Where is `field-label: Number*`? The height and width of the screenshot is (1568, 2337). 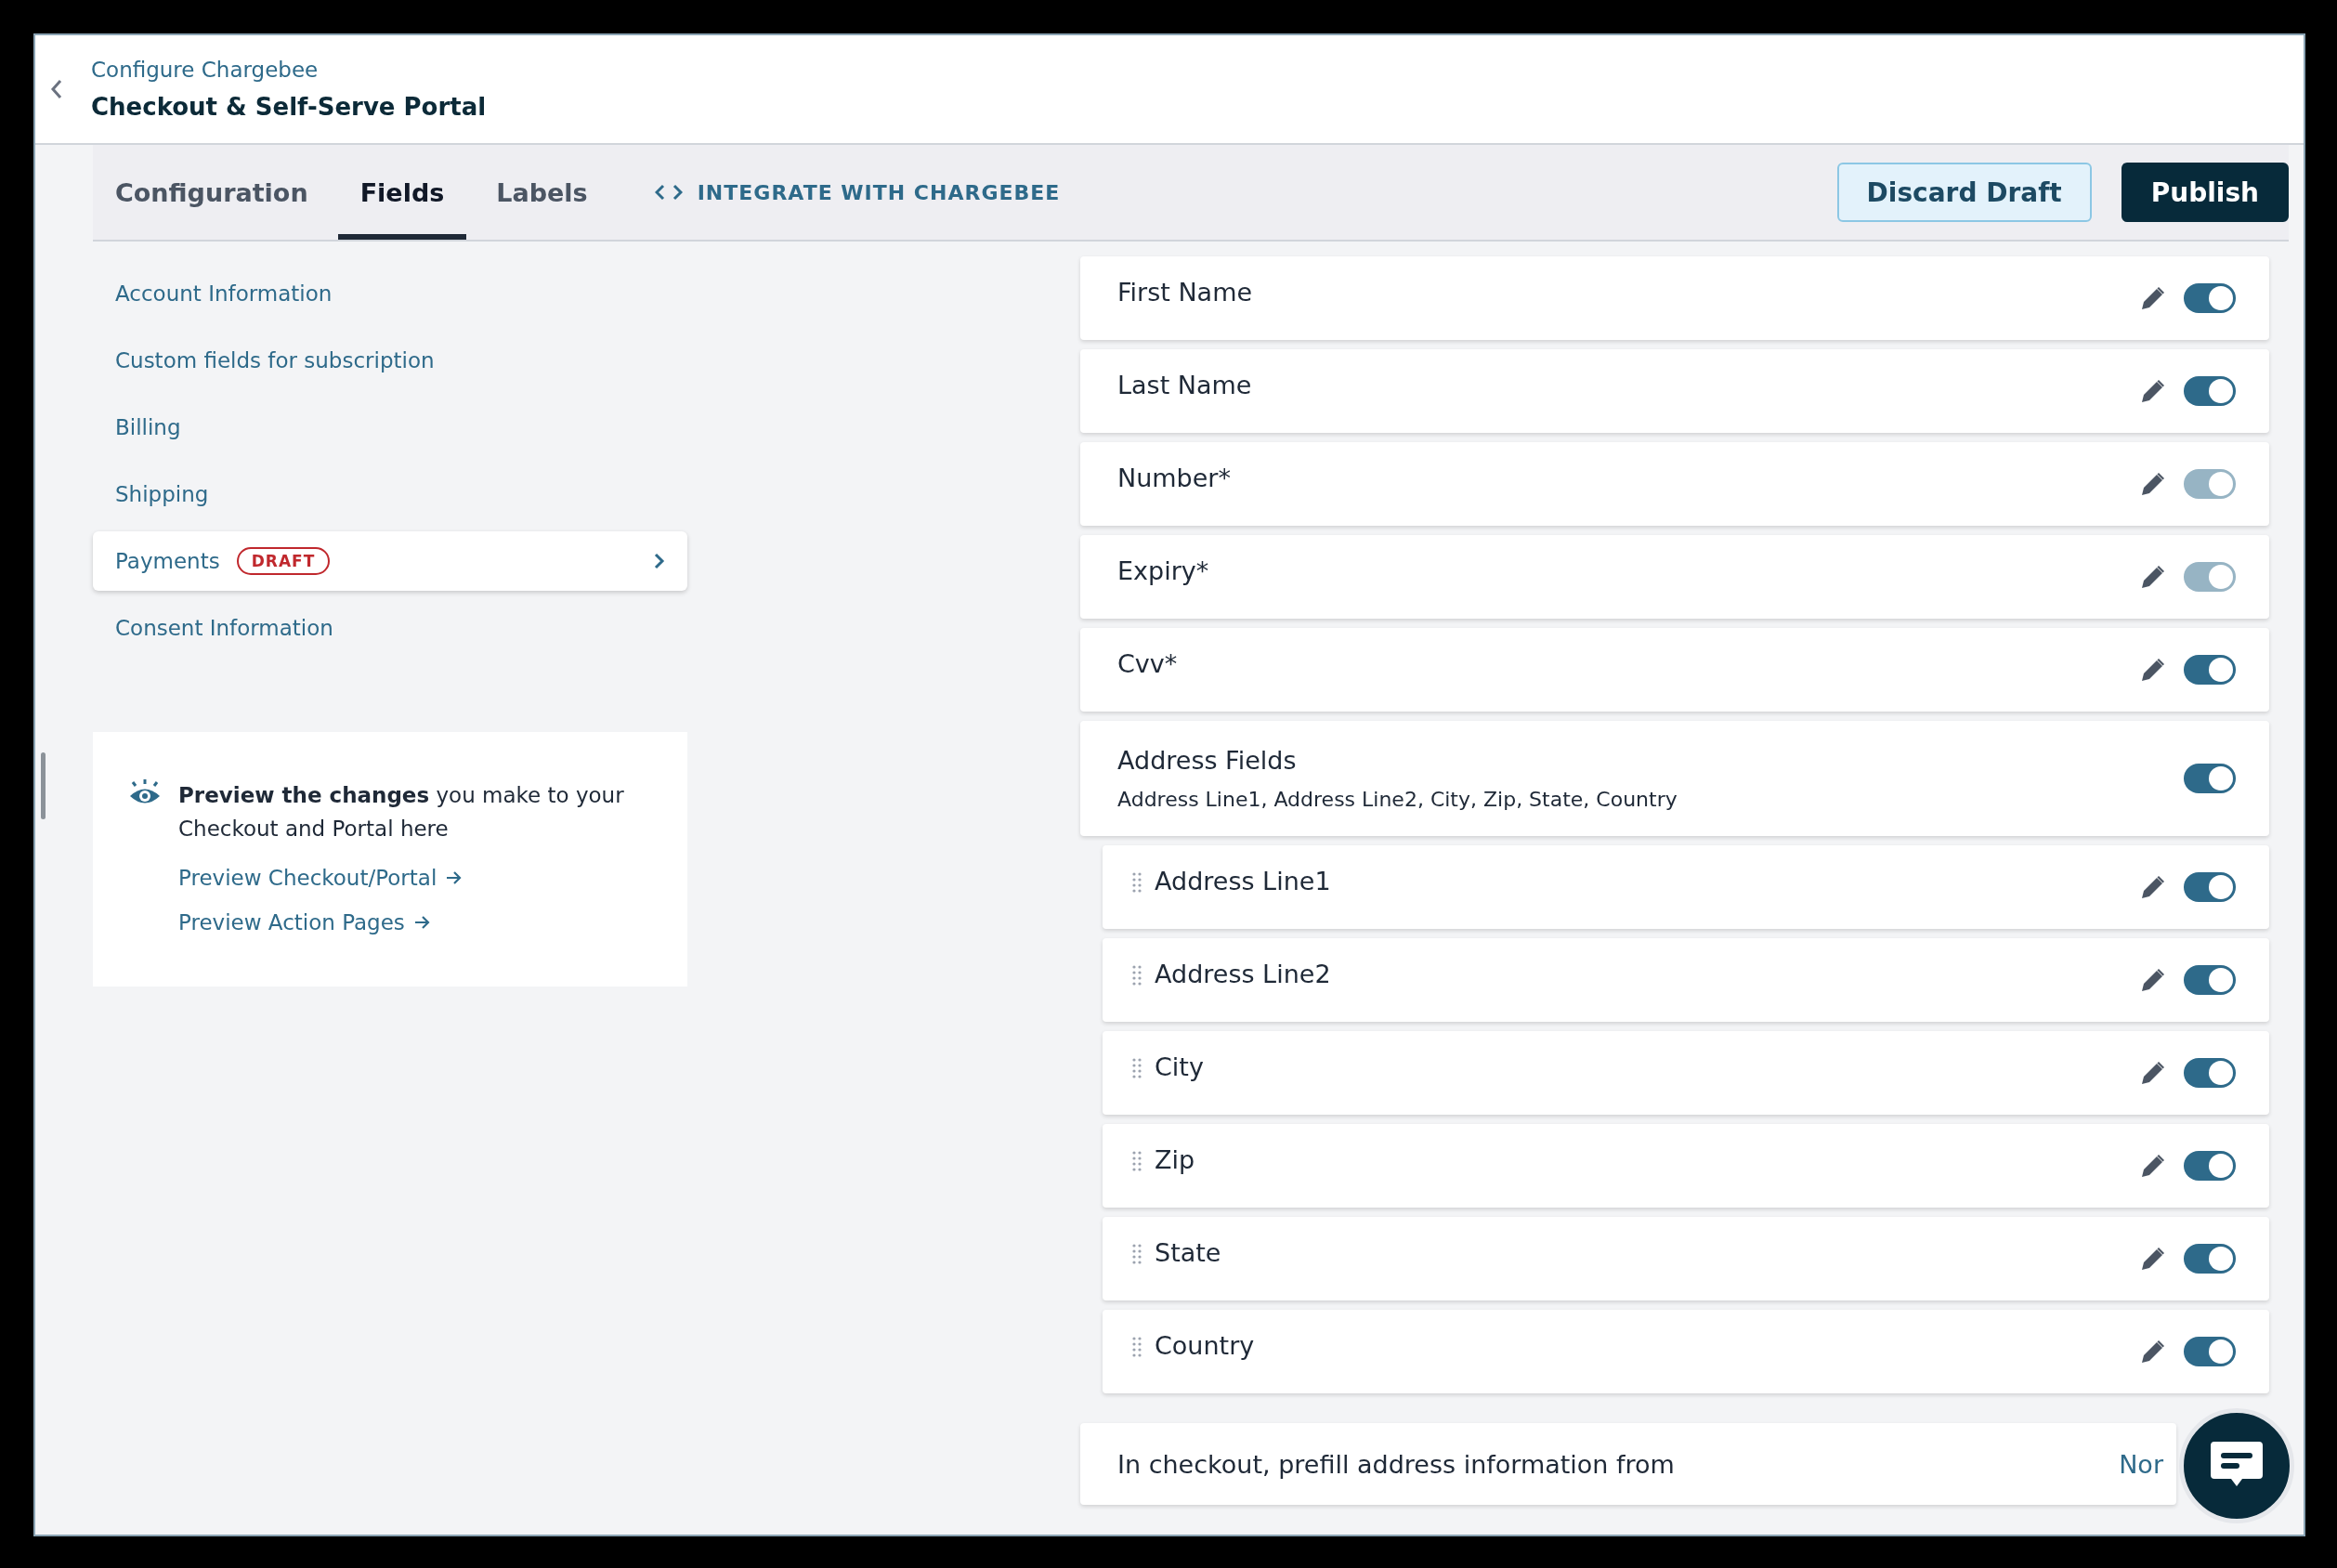
field-label: Number* is located at coordinates (1174, 477).